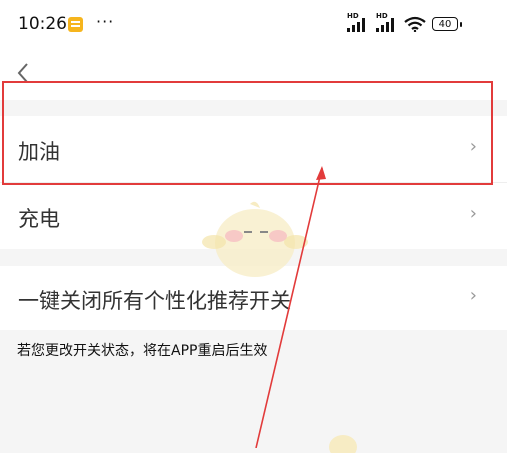 This screenshot has width=507, height=453. What do you see at coordinates (255, 239) in the screenshot?
I see `mascot-watermark` at bounding box center [255, 239].